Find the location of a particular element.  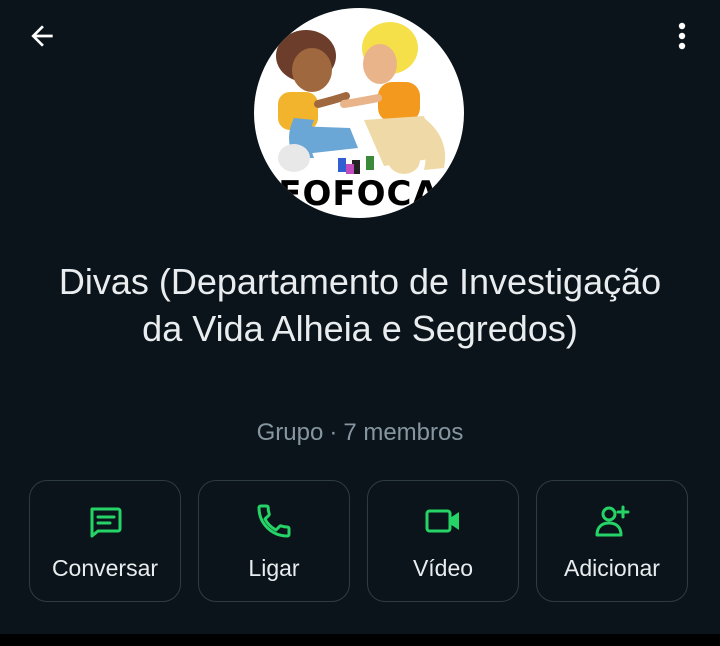

add-person-icon is located at coordinates (612, 521).